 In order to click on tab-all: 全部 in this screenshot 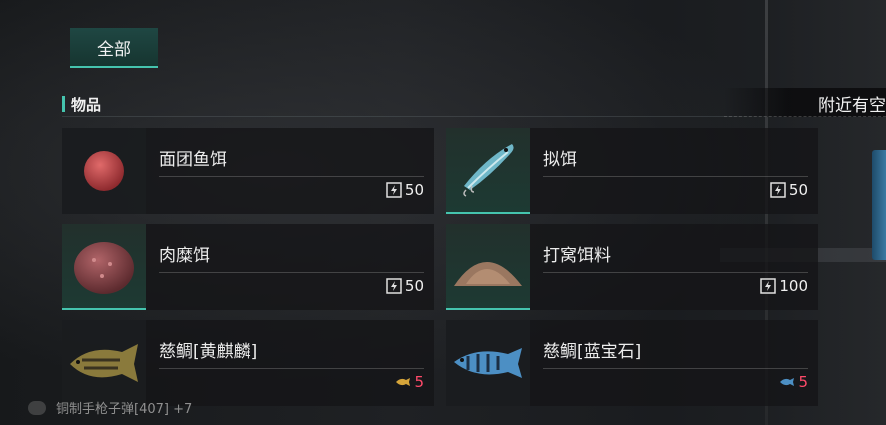, I will do `click(114, 48)`.